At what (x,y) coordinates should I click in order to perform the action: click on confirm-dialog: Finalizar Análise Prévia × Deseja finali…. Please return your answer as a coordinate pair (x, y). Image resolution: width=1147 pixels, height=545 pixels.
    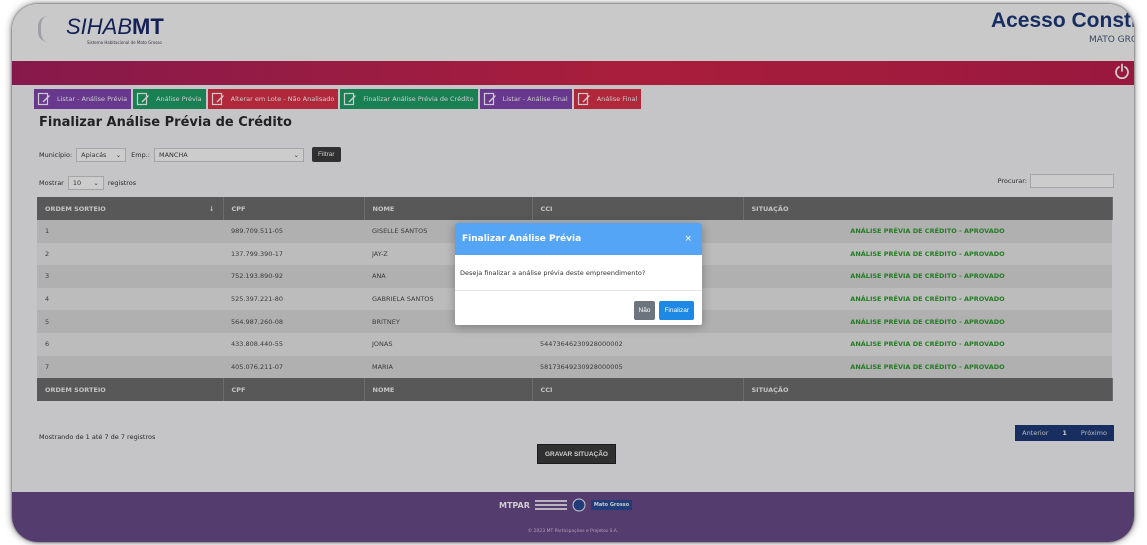
    Looking at the image, I should click on (578, 274).